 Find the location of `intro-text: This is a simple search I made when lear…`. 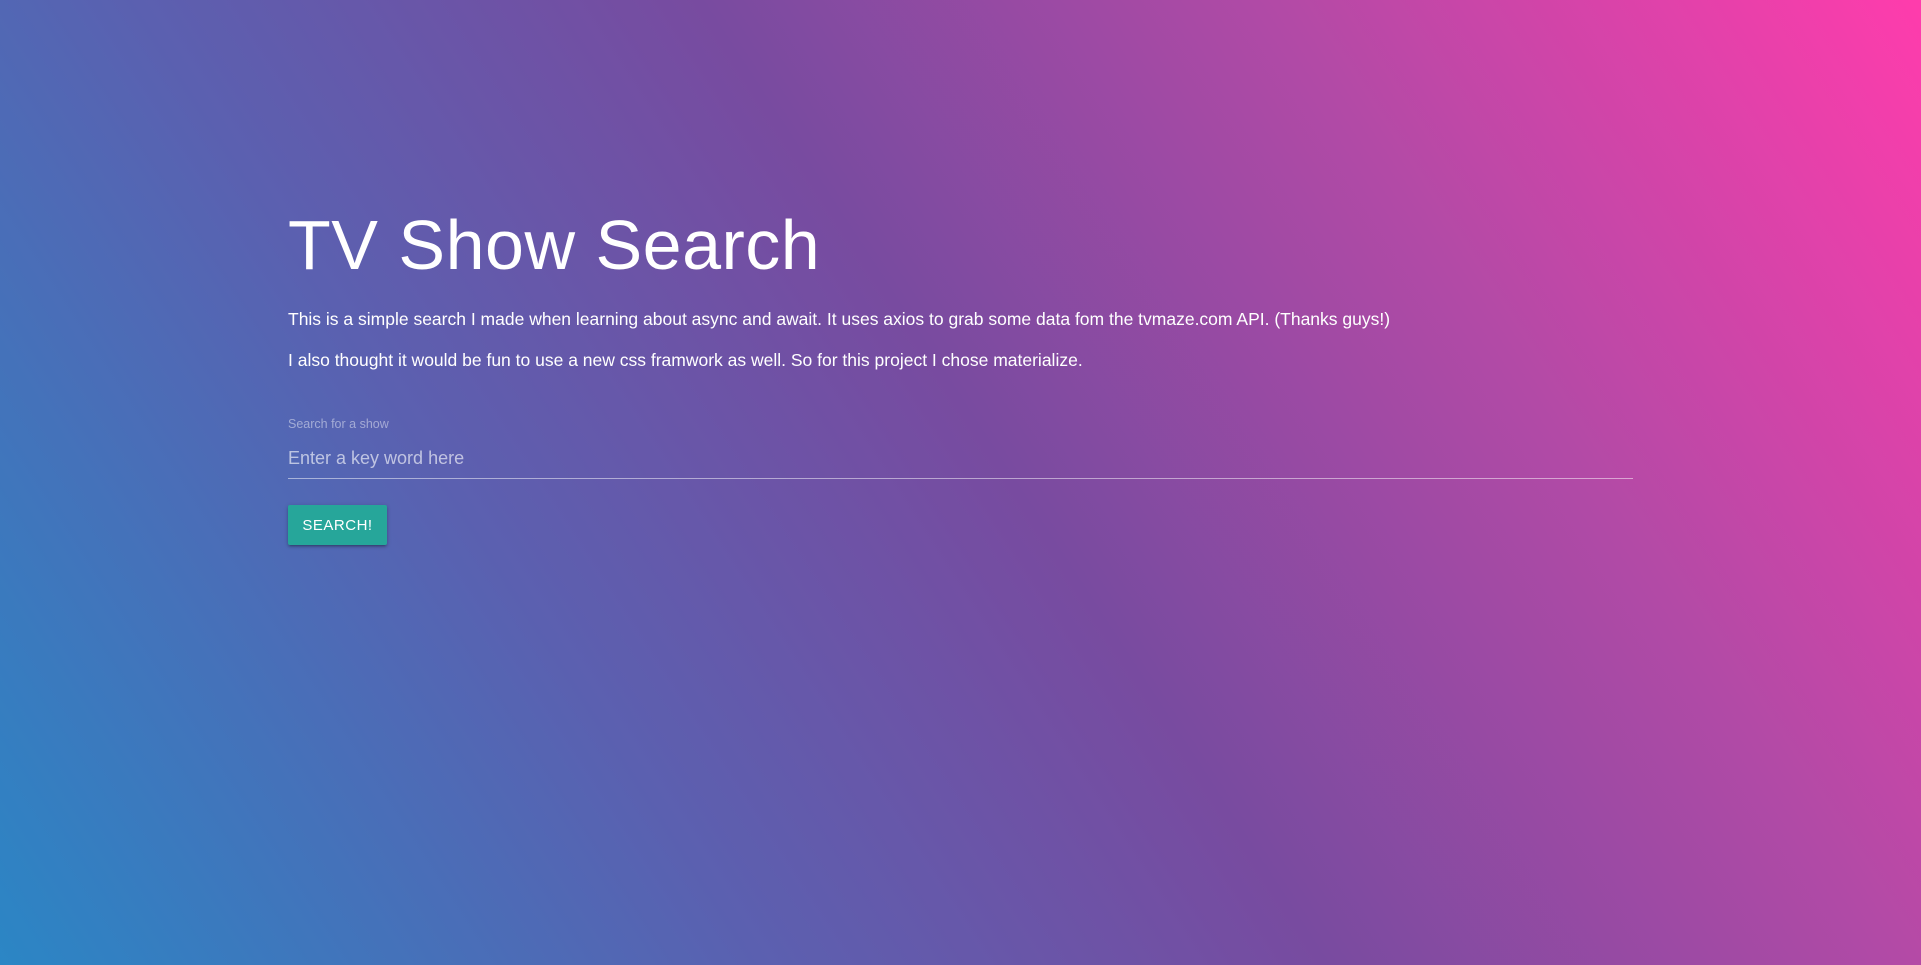

intro-text: This is a simple search I made when lear… is located at coordinates (839, 319).